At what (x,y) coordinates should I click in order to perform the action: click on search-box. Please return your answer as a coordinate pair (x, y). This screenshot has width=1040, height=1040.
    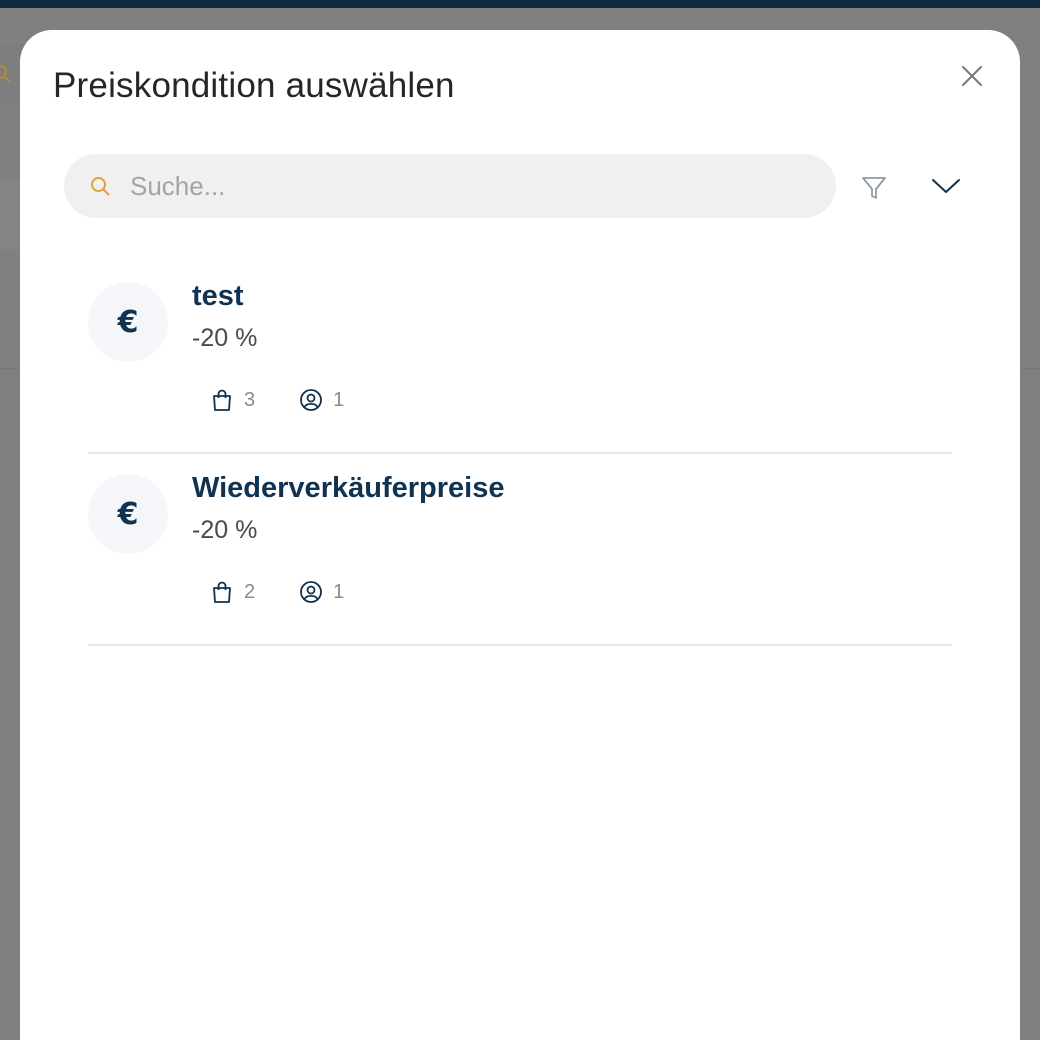
    Looking at the image, I should click on (450, 186).